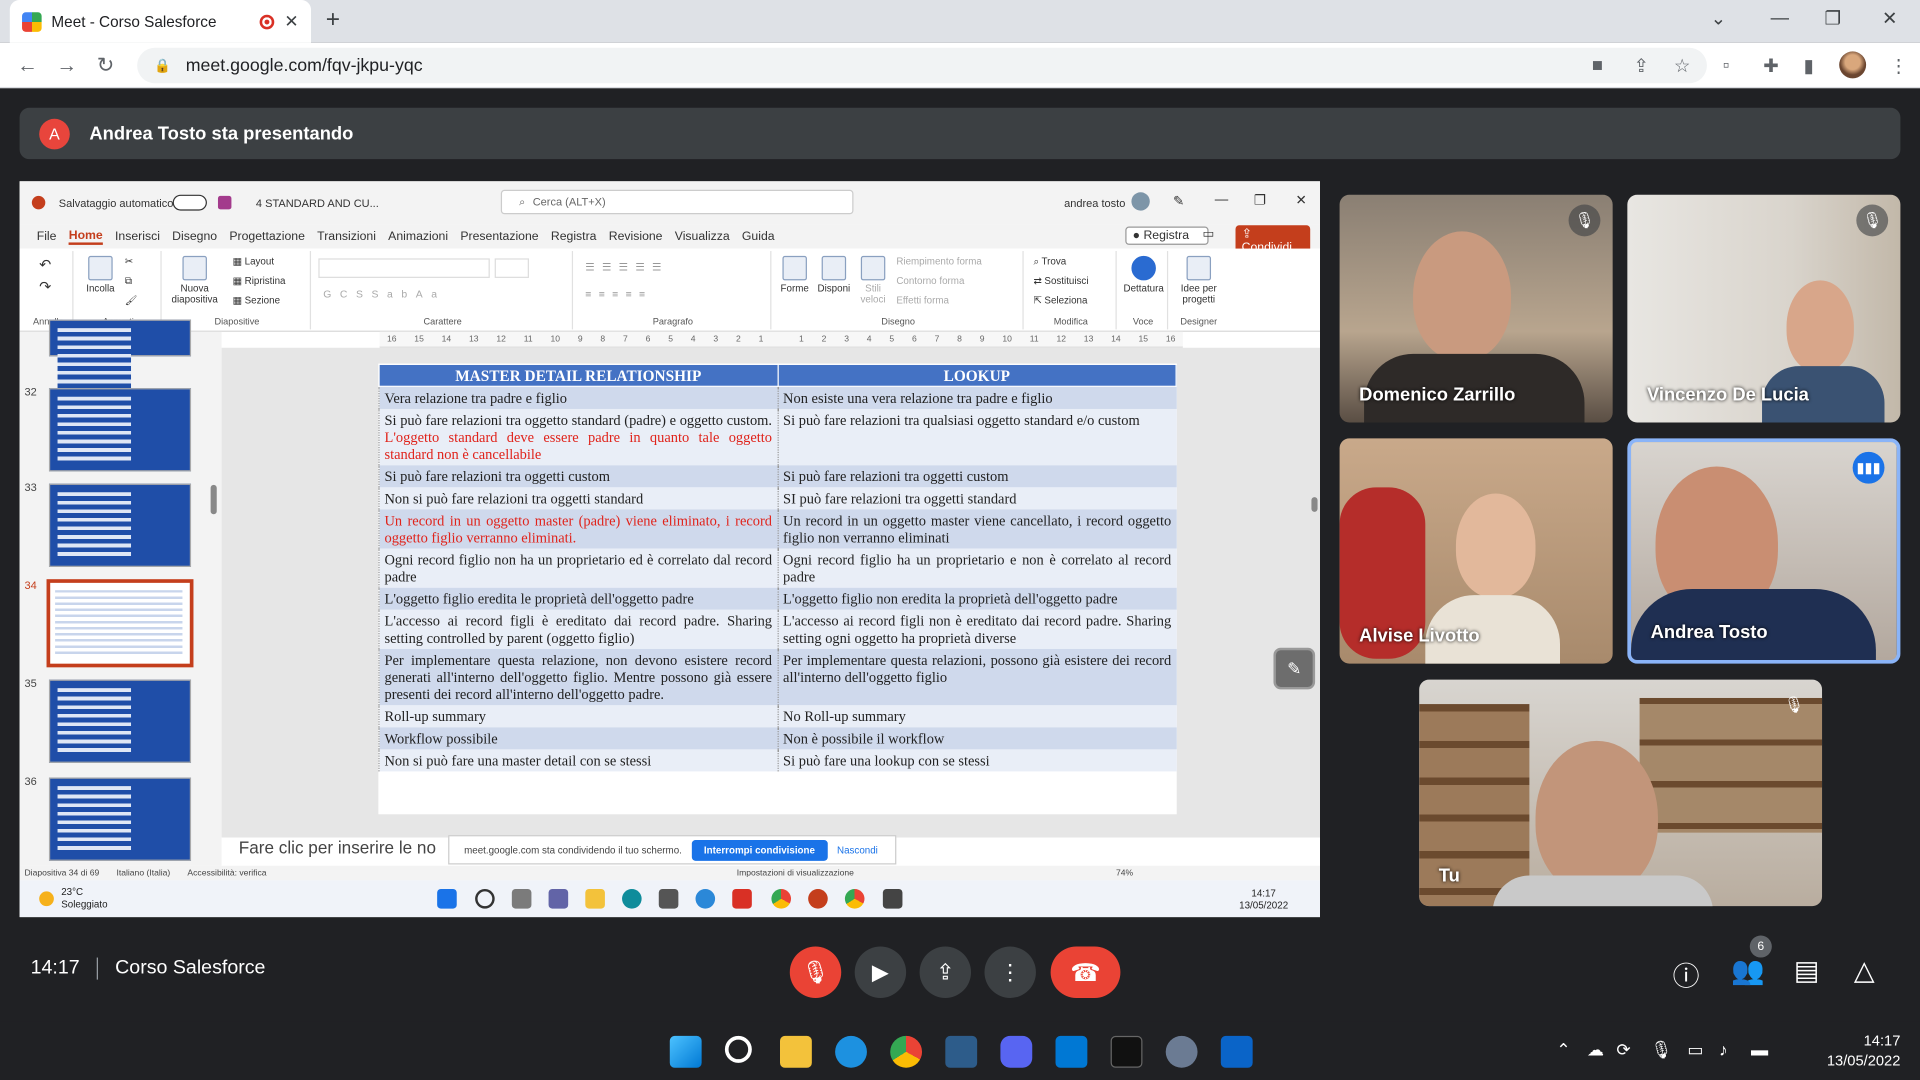 Image resolution: width=1920 pixels, height=1080 pixels. Describe the element at coordinates (137, 236) in the screenshot. I see `ribbon-tab-inserisci: Inserisci` at that location.